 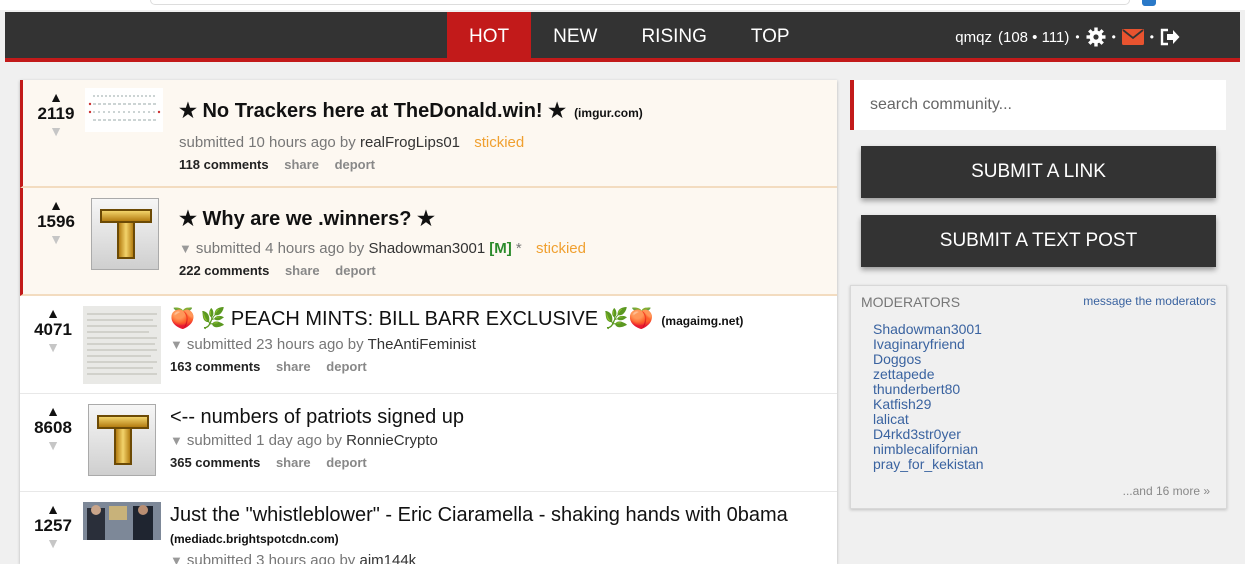 What do you see at coordinates (928, 359) in the screenshot?
I see `moderator-link: Doggos` at bounding box center [928, 359].